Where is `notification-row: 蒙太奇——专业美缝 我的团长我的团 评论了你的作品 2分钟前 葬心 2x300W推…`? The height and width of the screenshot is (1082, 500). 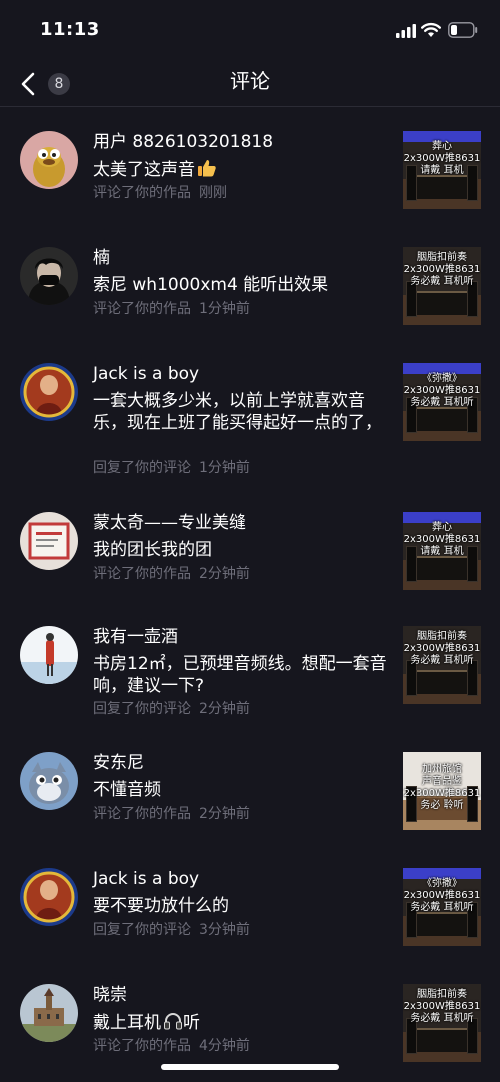
notification-row: 蒙太奇——专业美缝 我的团长我的团 评论了你的作品 2分钟前 葬心 2x300W推… is located at coordinates (250, 557).